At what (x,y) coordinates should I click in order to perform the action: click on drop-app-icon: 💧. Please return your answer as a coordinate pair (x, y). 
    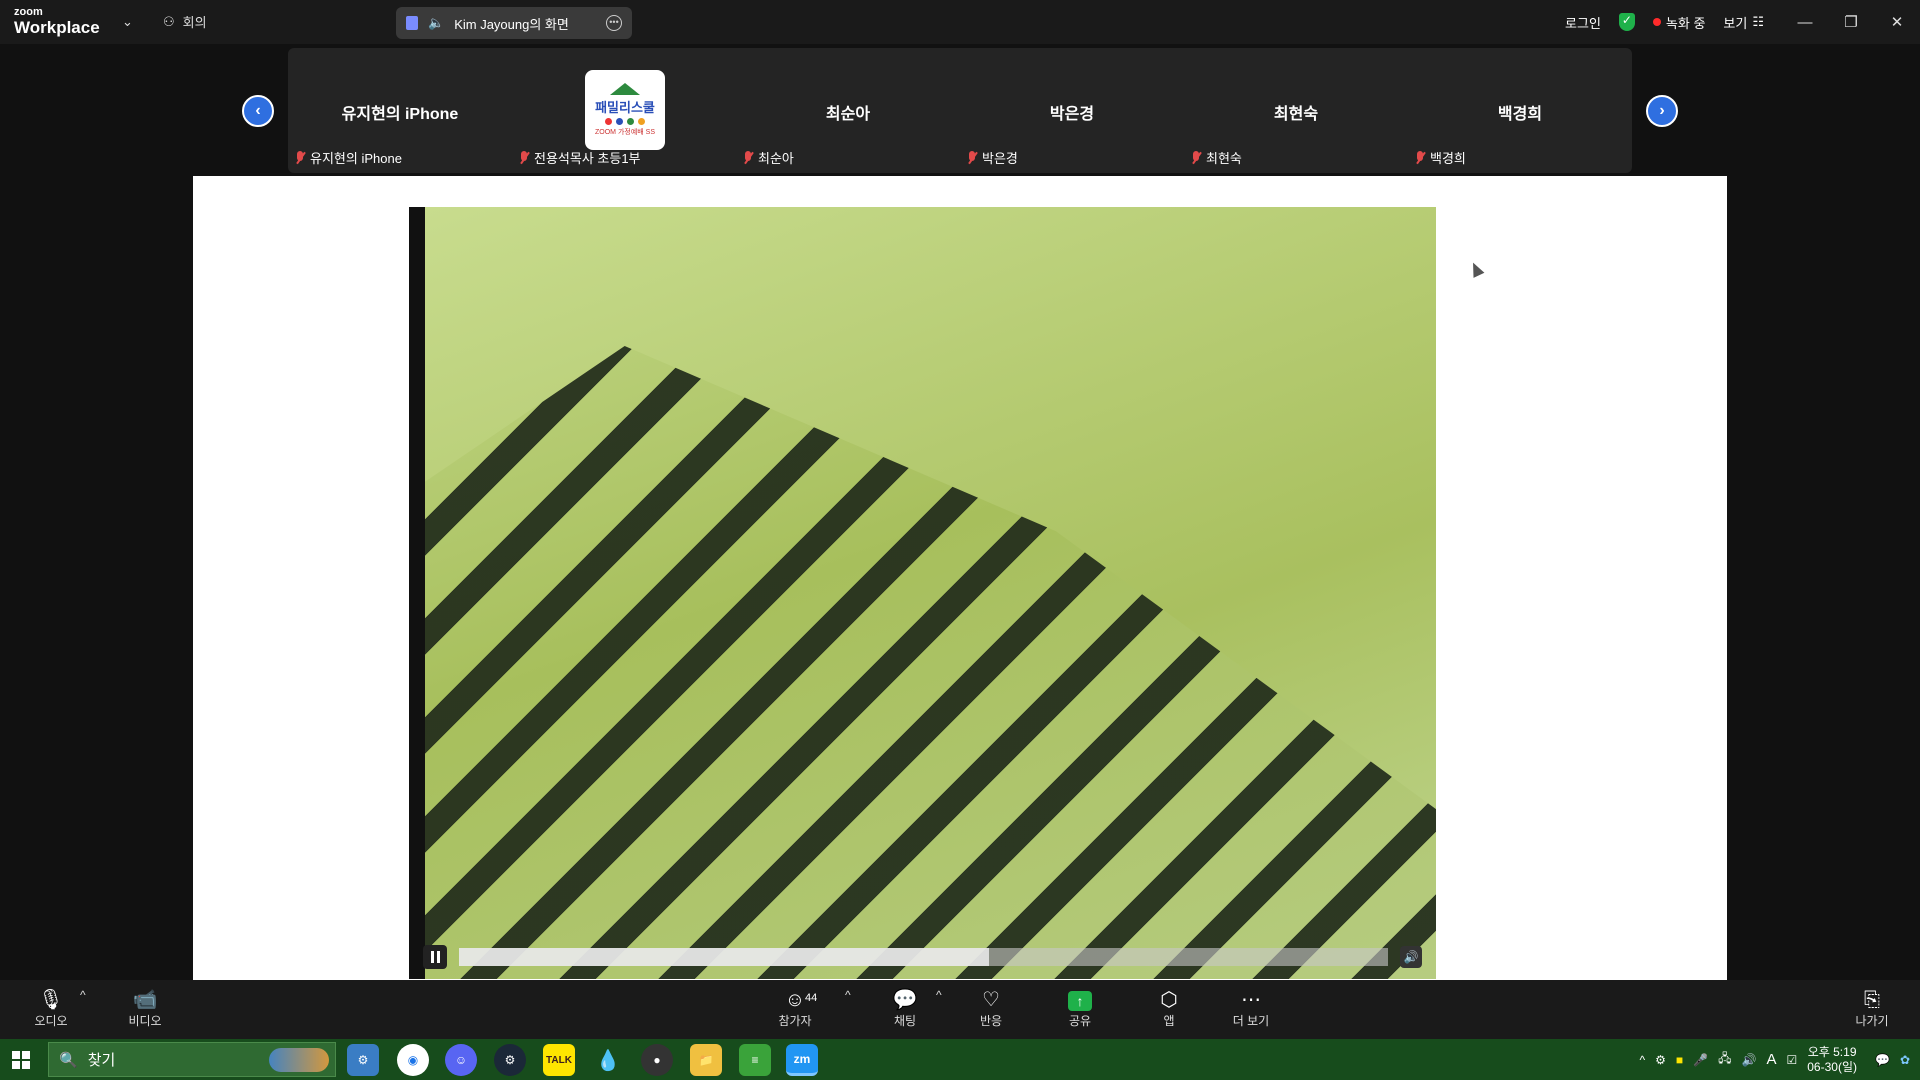
    Looking at the image, I should click on (608, 1060).